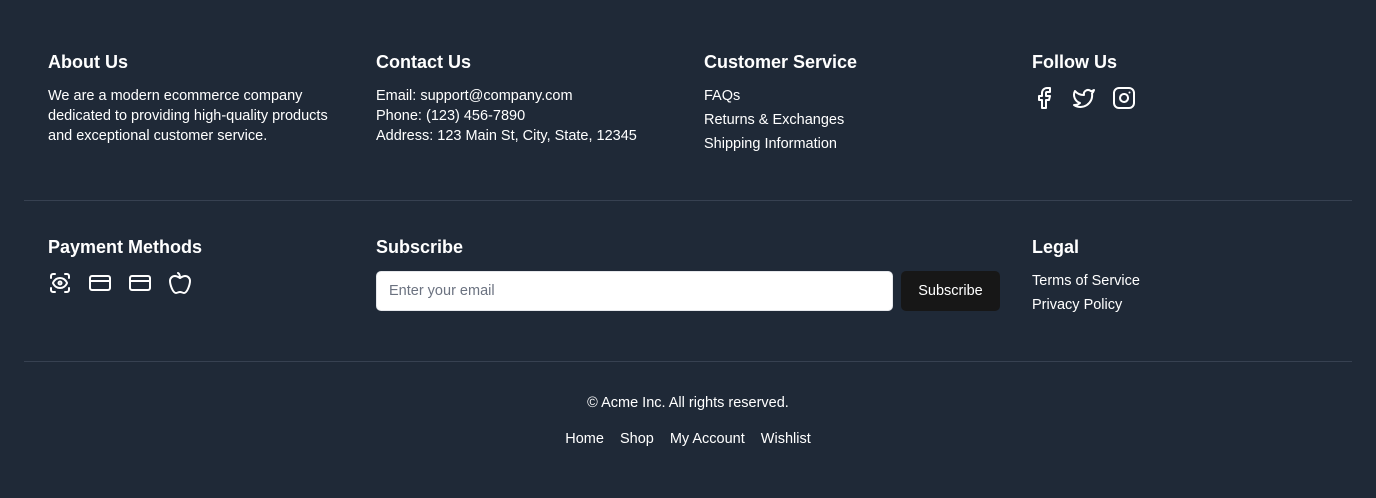 The height and width of the screenshot is (498, 1376). I want to click on nav-my-account-link: My Account, so click(707, 439).